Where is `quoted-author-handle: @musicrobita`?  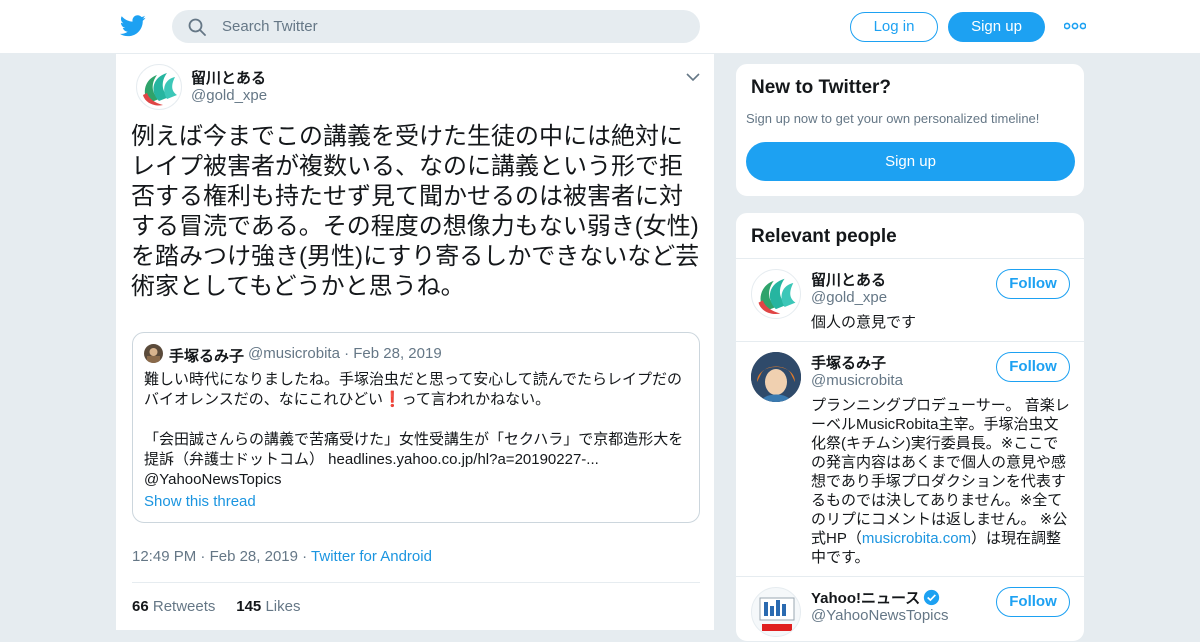
quoted-author-handle: @musicrobita is located at coordinates (294, 353).